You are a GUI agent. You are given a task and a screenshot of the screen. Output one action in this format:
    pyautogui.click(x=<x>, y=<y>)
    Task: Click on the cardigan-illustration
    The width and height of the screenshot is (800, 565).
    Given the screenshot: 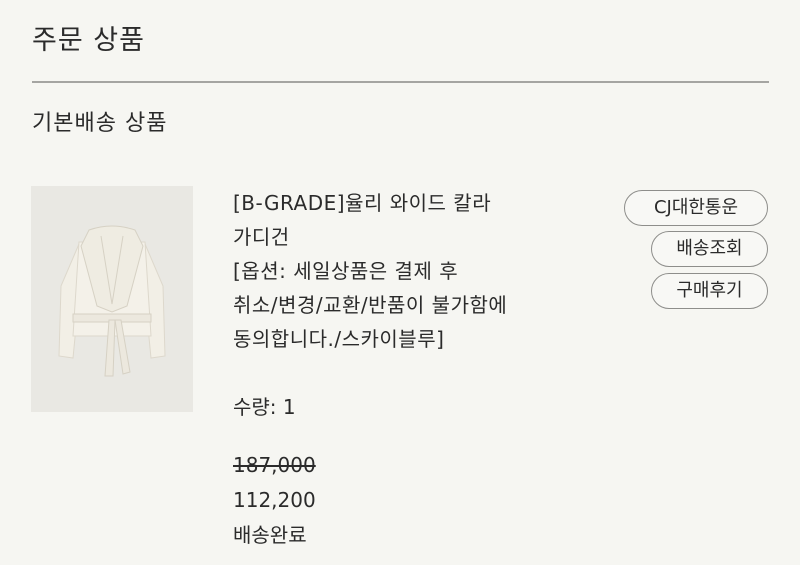 What is the action you would take?
    pyautogui.click(x=112, y=299)
    